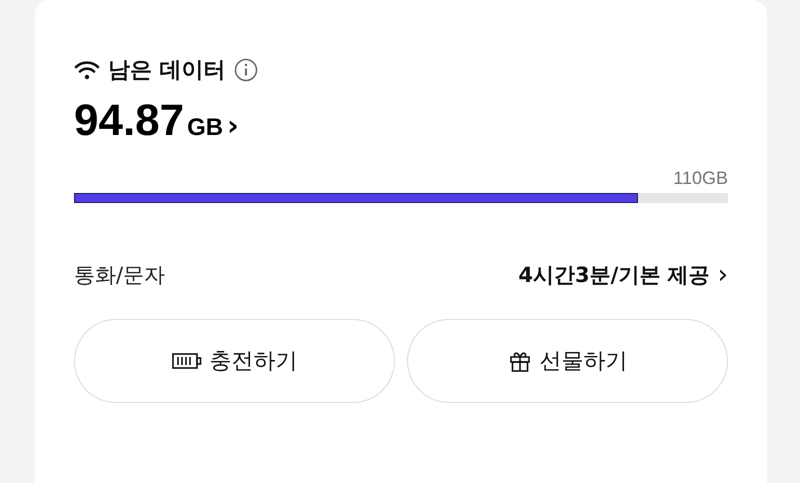 This screenshot has width=800, height=483. Describe the element at coordinates (187, 361) in the screenshot. I see `battery-icon` at that location.